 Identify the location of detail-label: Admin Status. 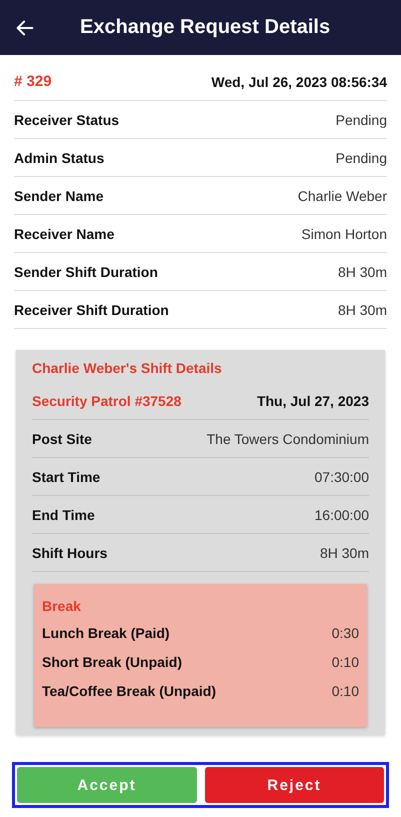
(59, 158).